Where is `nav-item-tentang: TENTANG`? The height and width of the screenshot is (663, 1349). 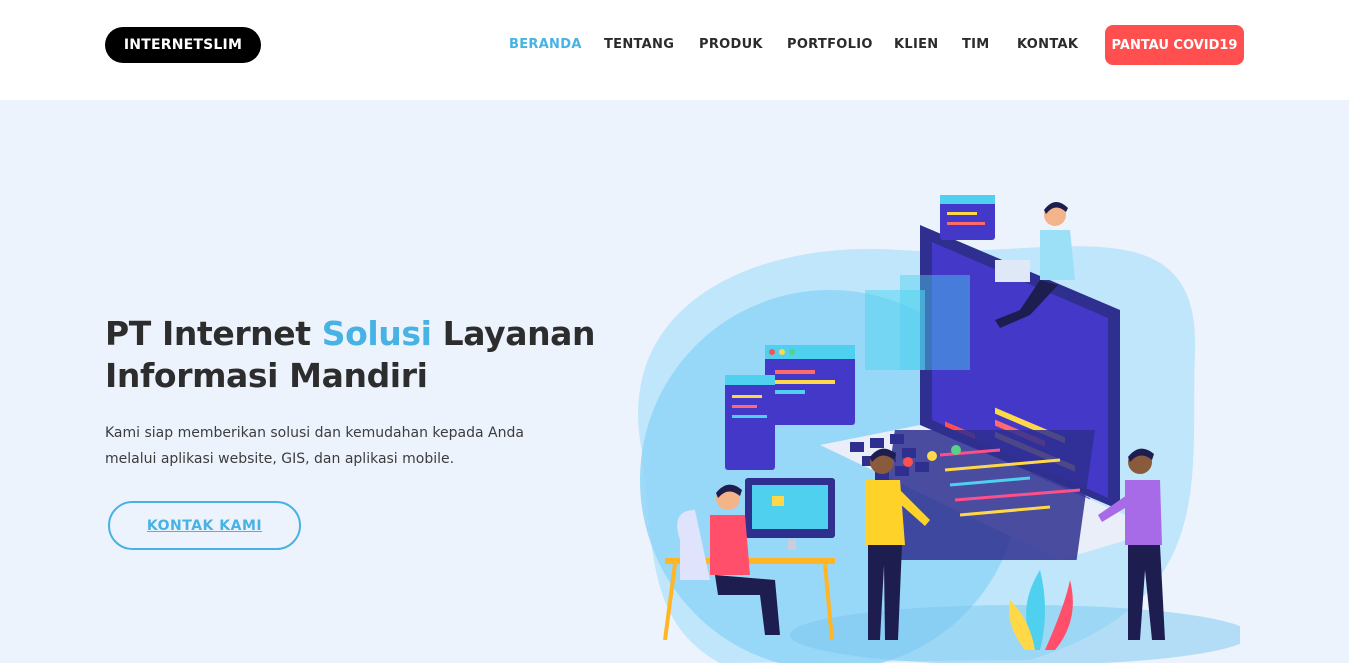
nav-item-tentang: TENTANG is located at coordinates (639, 44).